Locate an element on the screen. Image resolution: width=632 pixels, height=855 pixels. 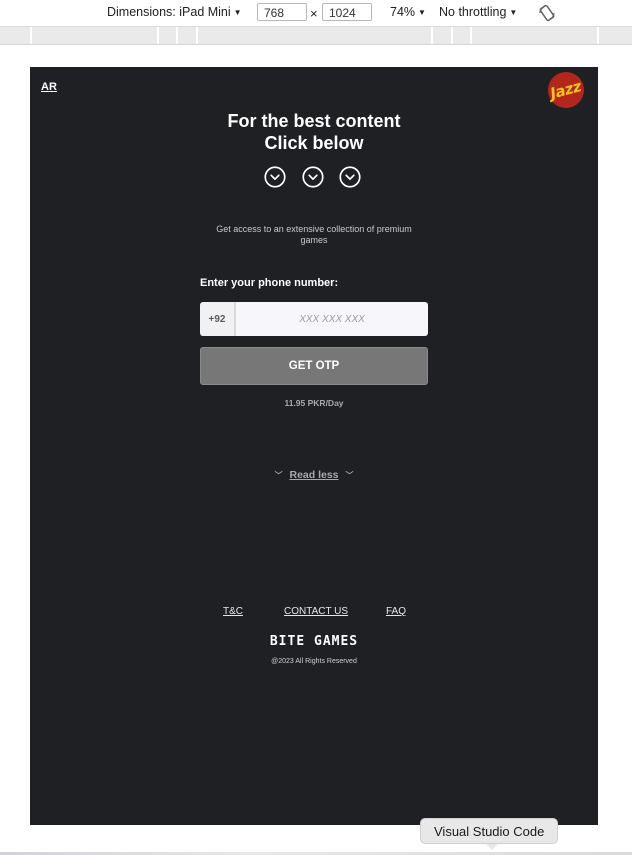
device-dimensions-dropdown: Dimensions: iPad Mini ▼ is located at coordinates (174, 12).